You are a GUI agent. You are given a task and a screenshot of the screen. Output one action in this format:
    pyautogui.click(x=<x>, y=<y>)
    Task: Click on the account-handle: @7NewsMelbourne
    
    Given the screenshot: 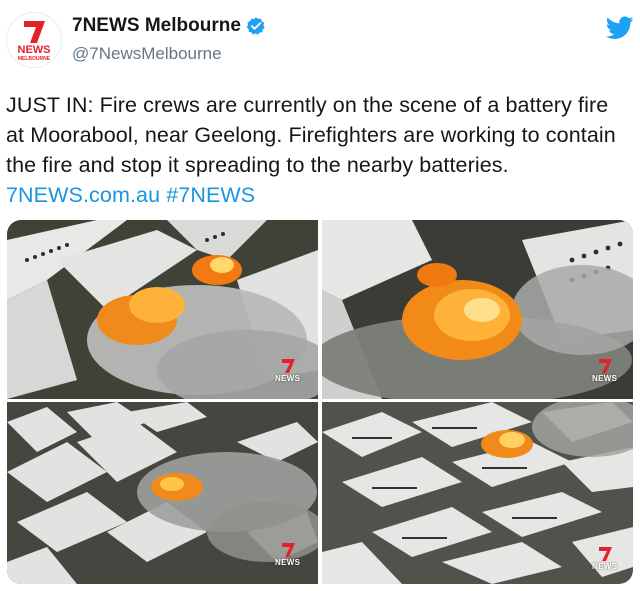 What is the action you would take?
    pyautogui.click(x=147, y=54)
    